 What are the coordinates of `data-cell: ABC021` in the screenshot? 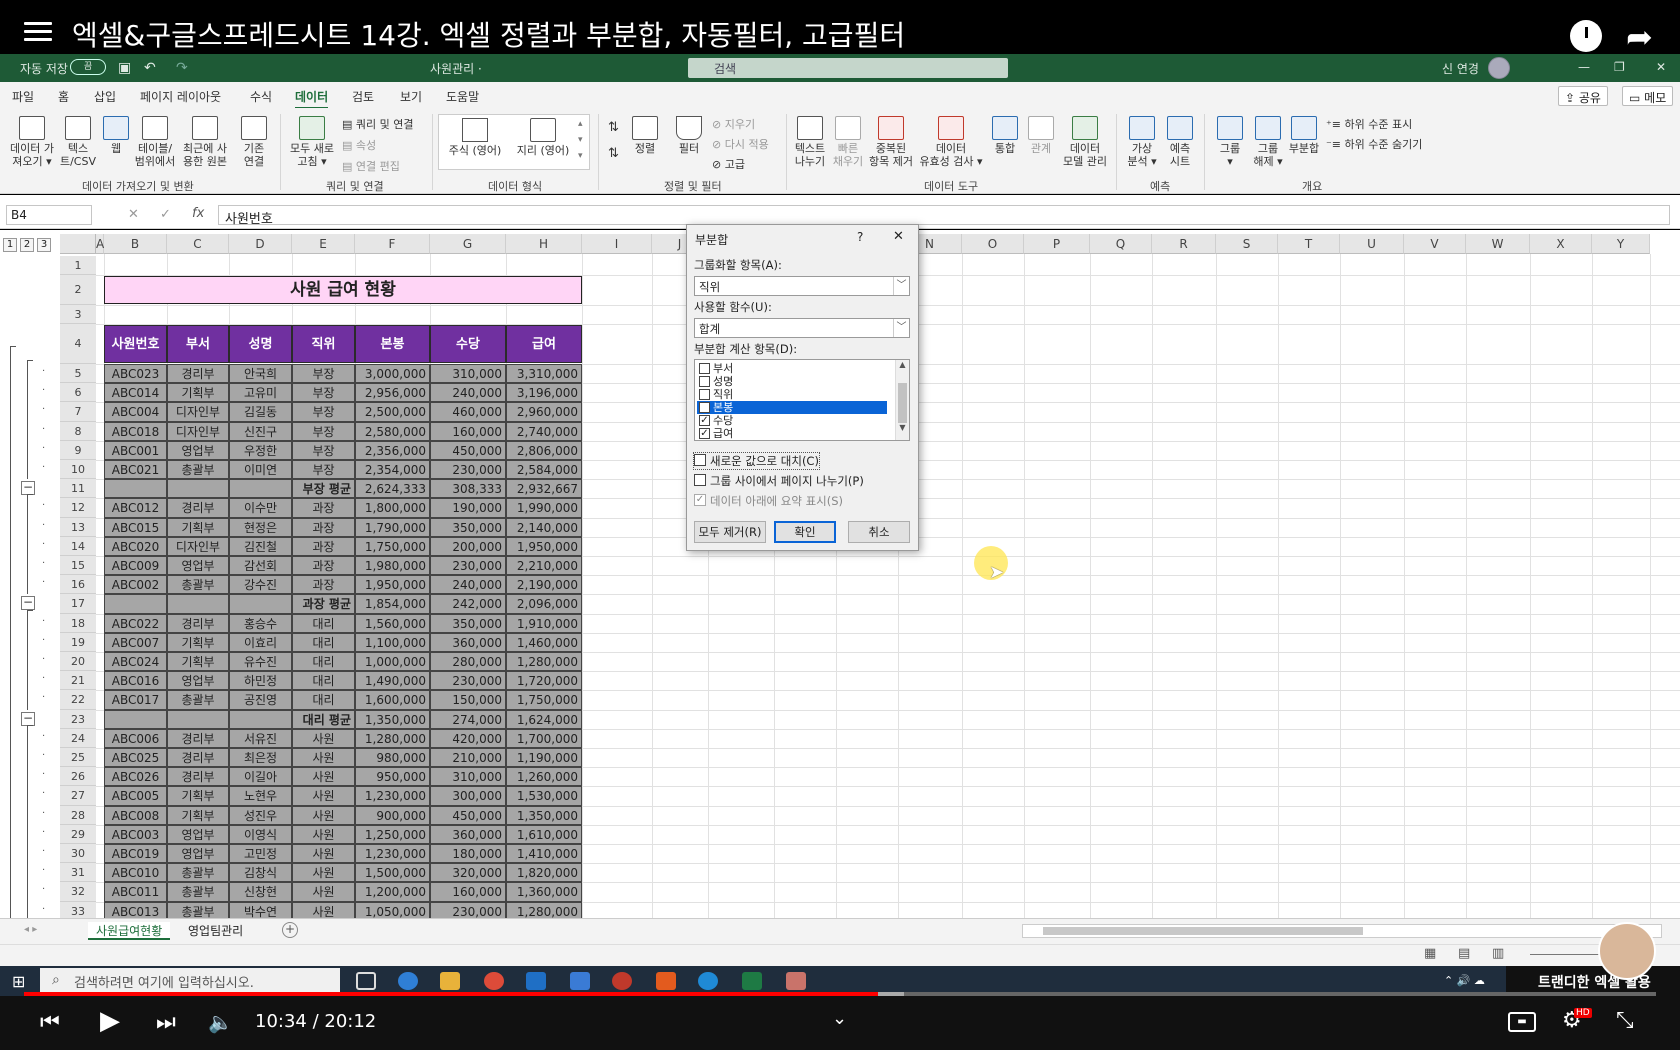 It's located at (135, 470).